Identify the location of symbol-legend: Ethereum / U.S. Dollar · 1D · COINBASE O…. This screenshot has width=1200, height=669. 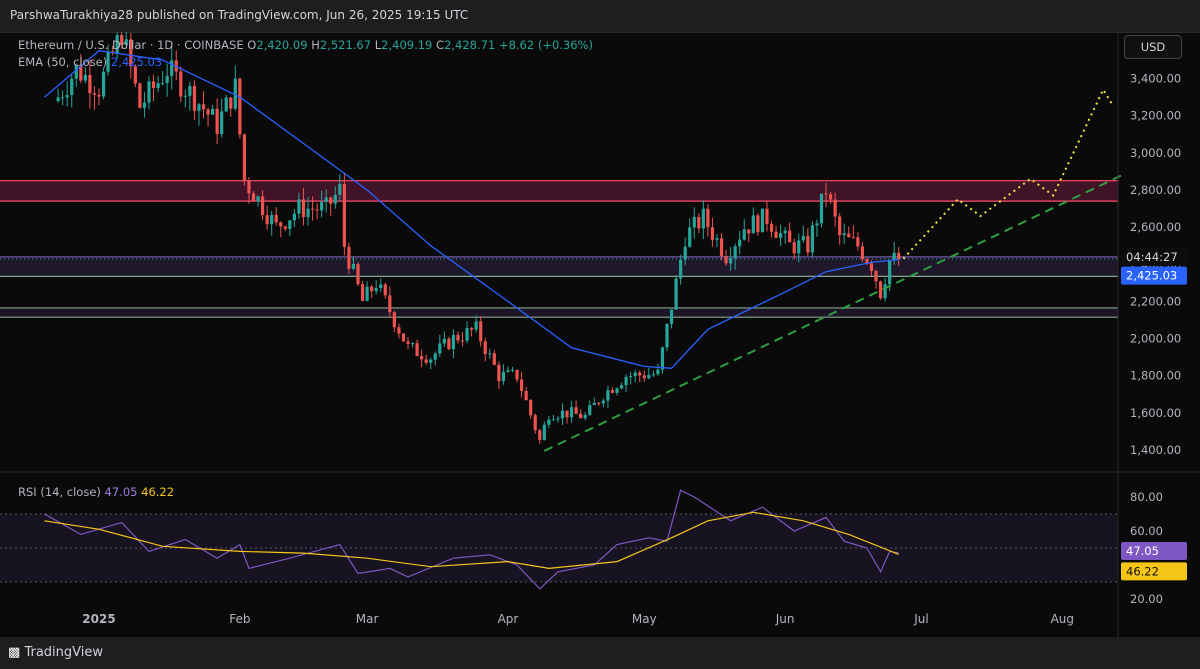
(305, 45).